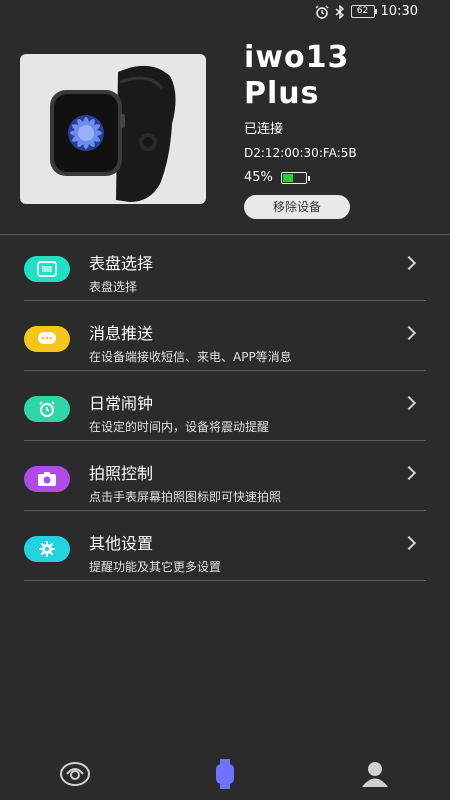 The height and width of the screenshot is (800, 450). I want to click on menu-item: 日常闹钟在设定的时间内，设备将震动提醒, so click(225, 409).